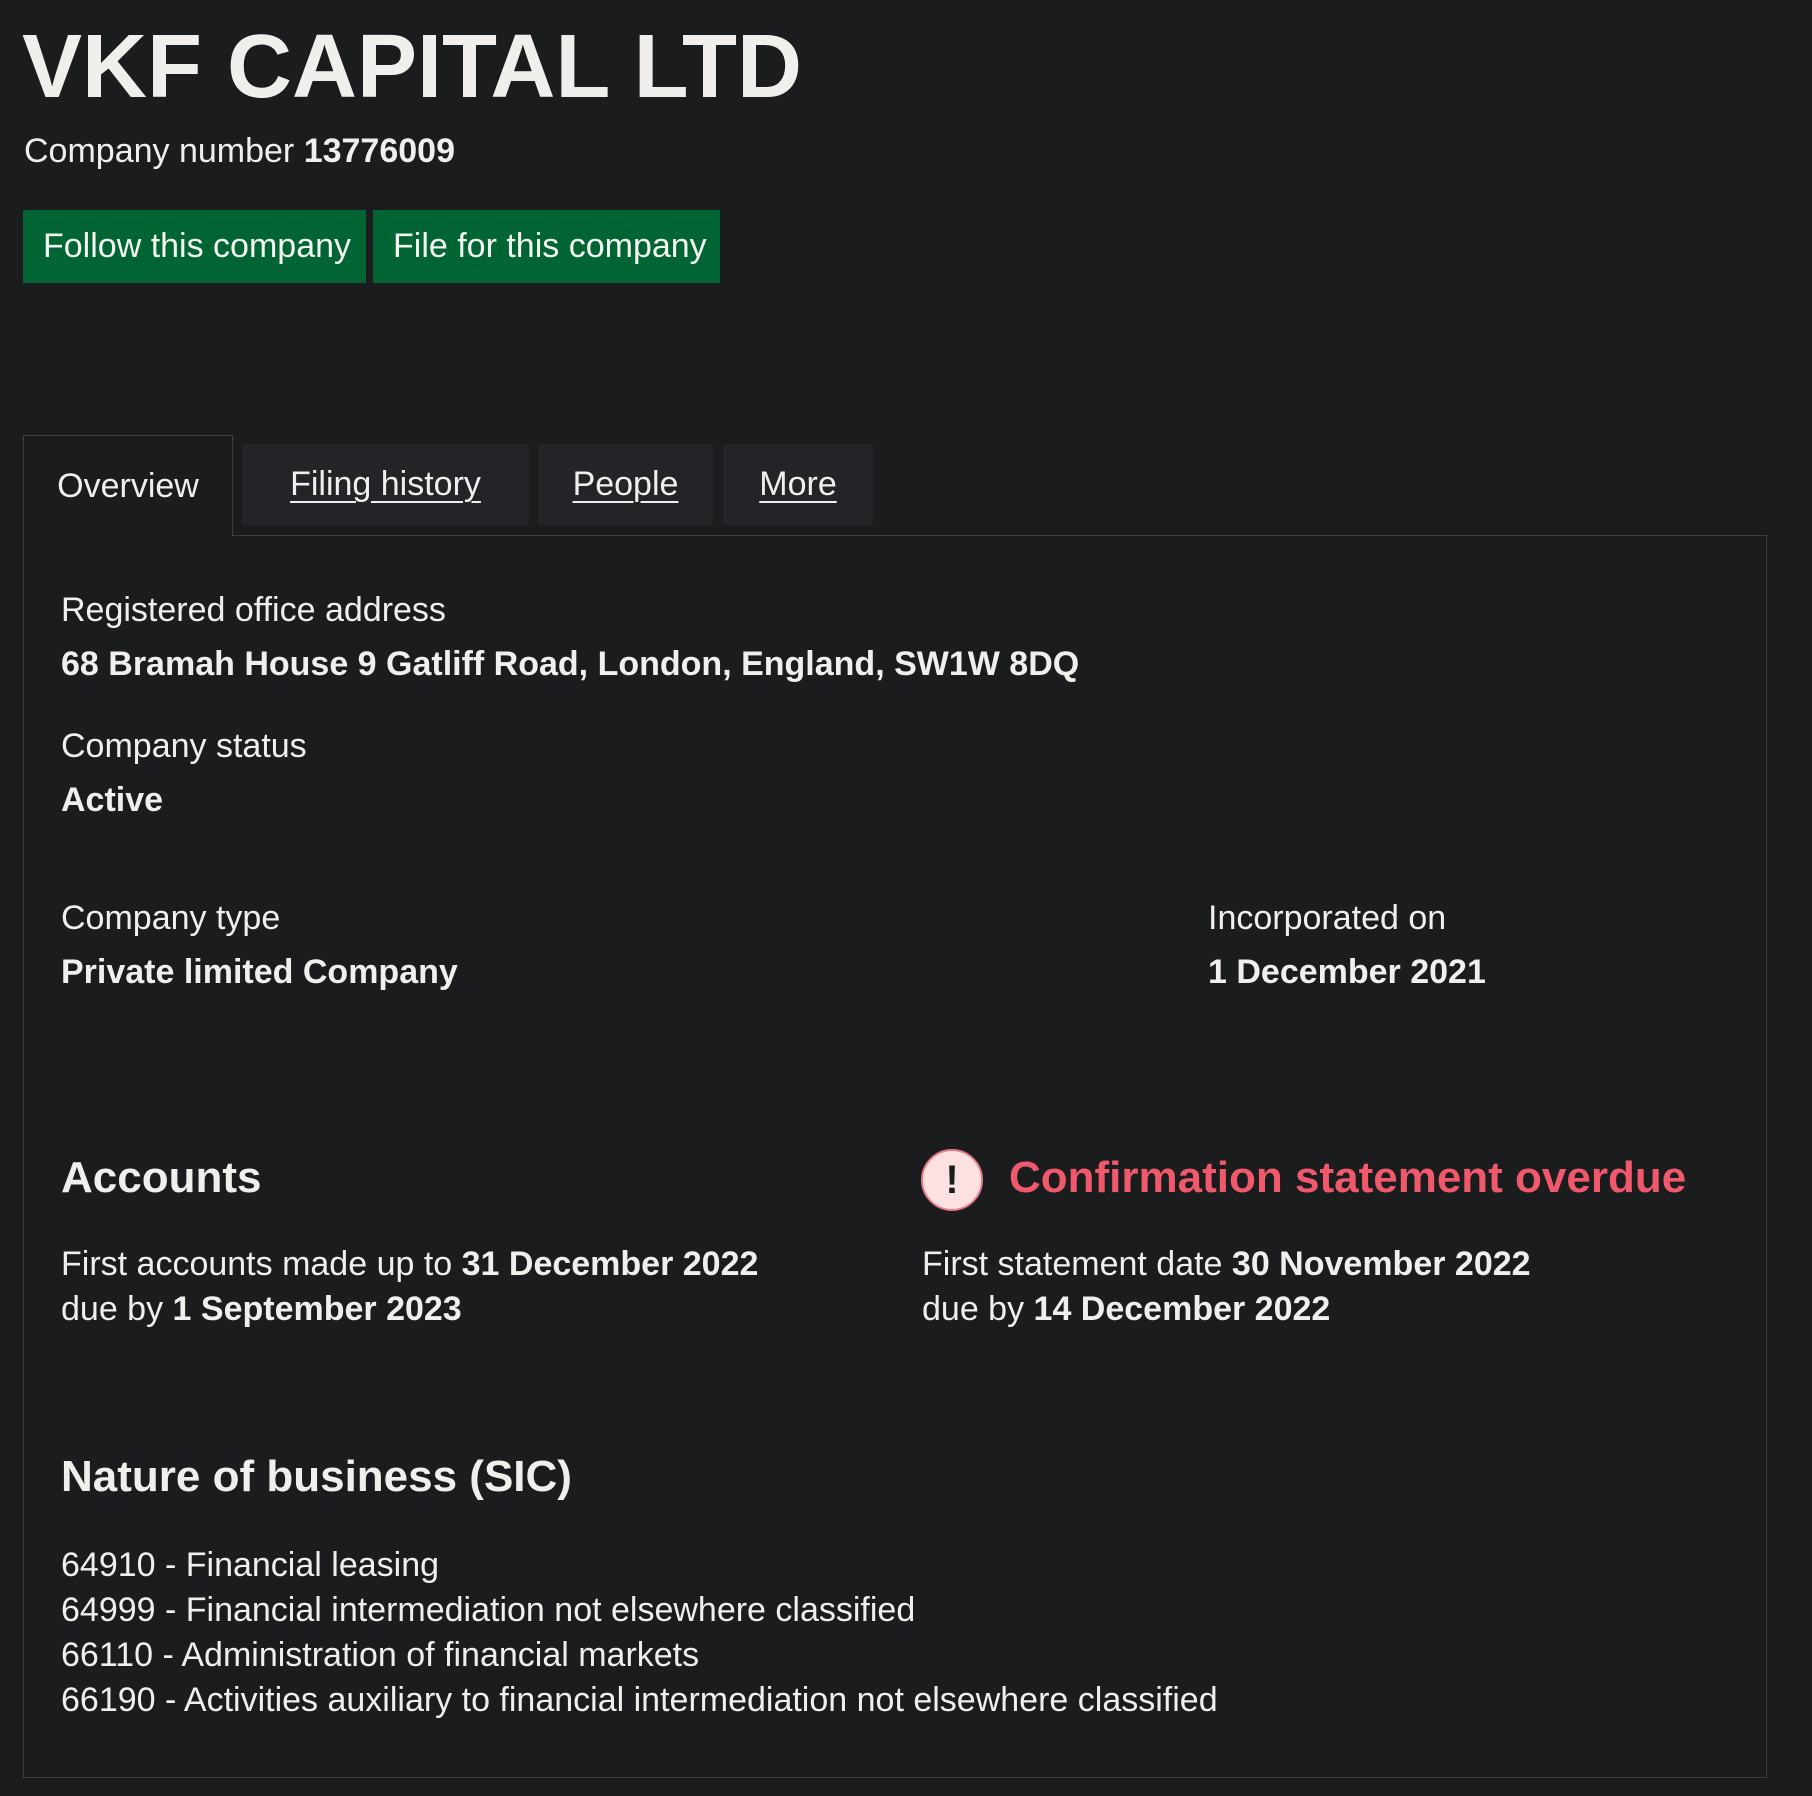  I want to click on tab-filing-history: Filing history, so click(385, 484).